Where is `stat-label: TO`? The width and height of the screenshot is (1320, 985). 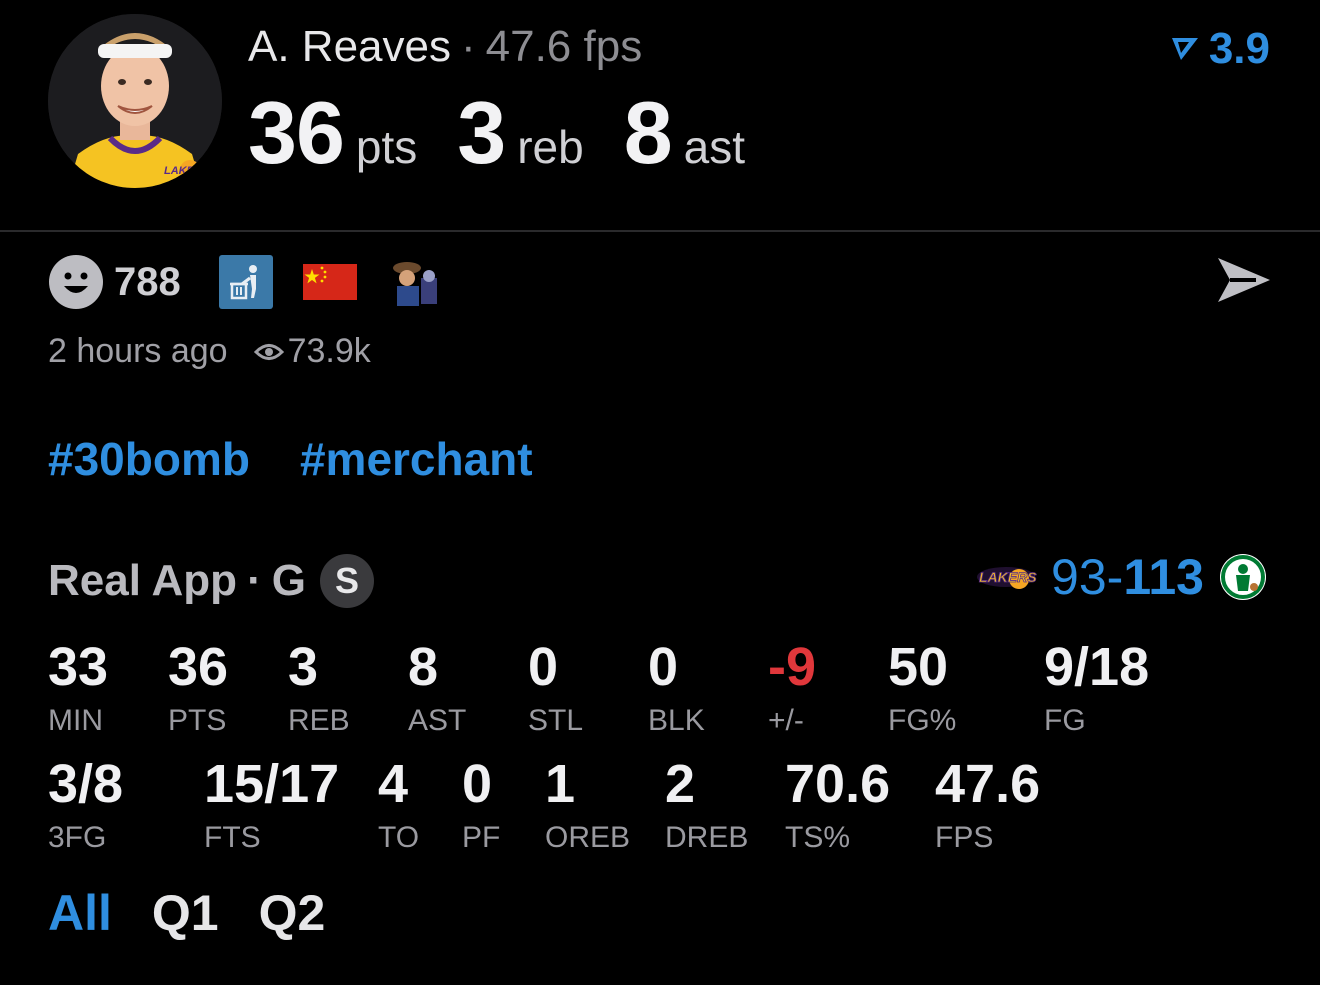 stat-label: TO is located at coordinates (399, 837).